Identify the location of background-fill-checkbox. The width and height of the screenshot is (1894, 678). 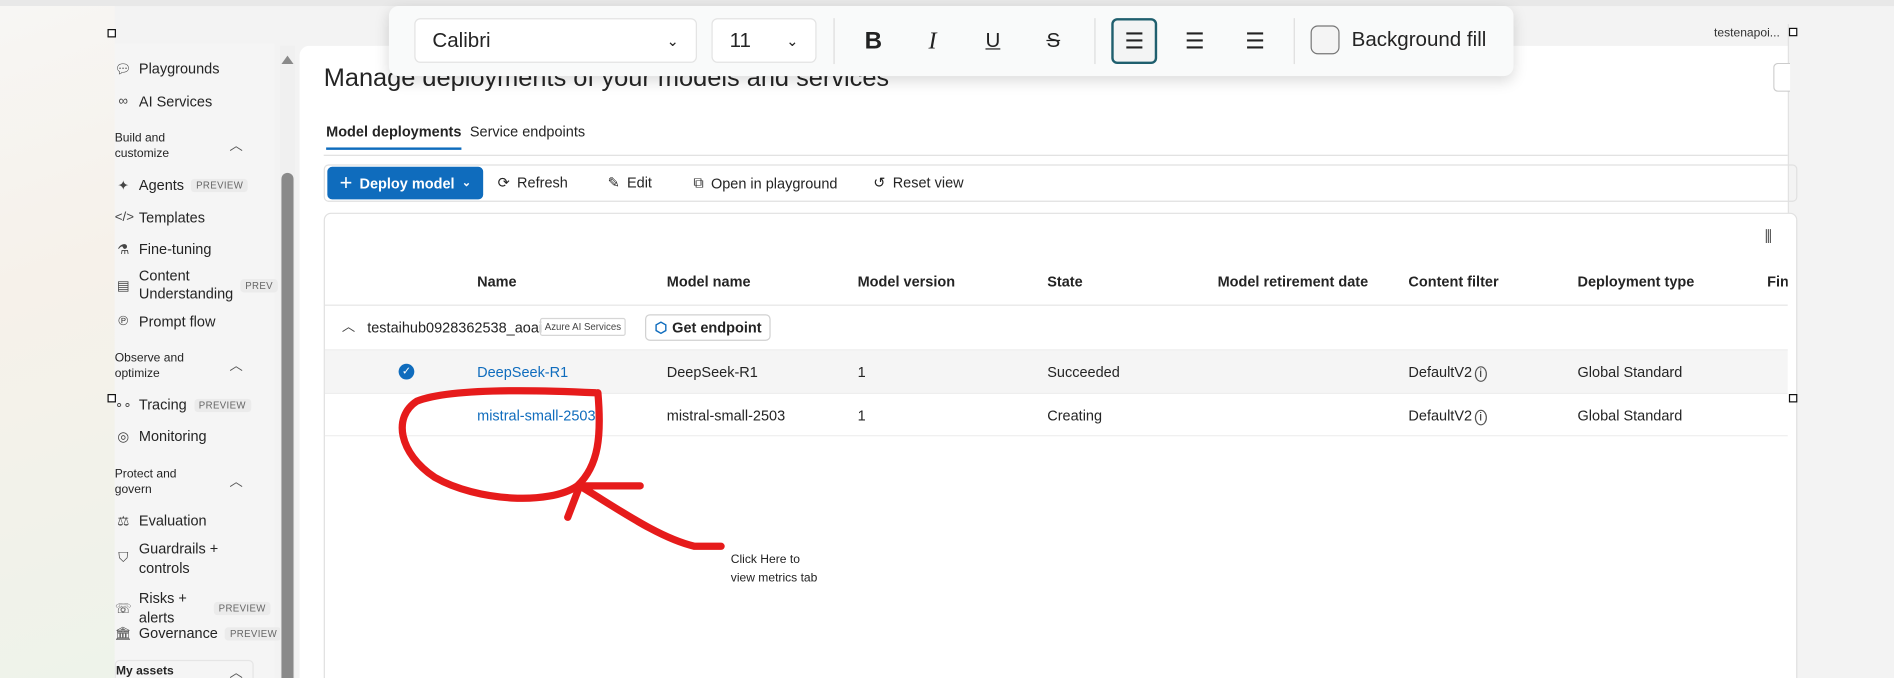
(1325, 40).